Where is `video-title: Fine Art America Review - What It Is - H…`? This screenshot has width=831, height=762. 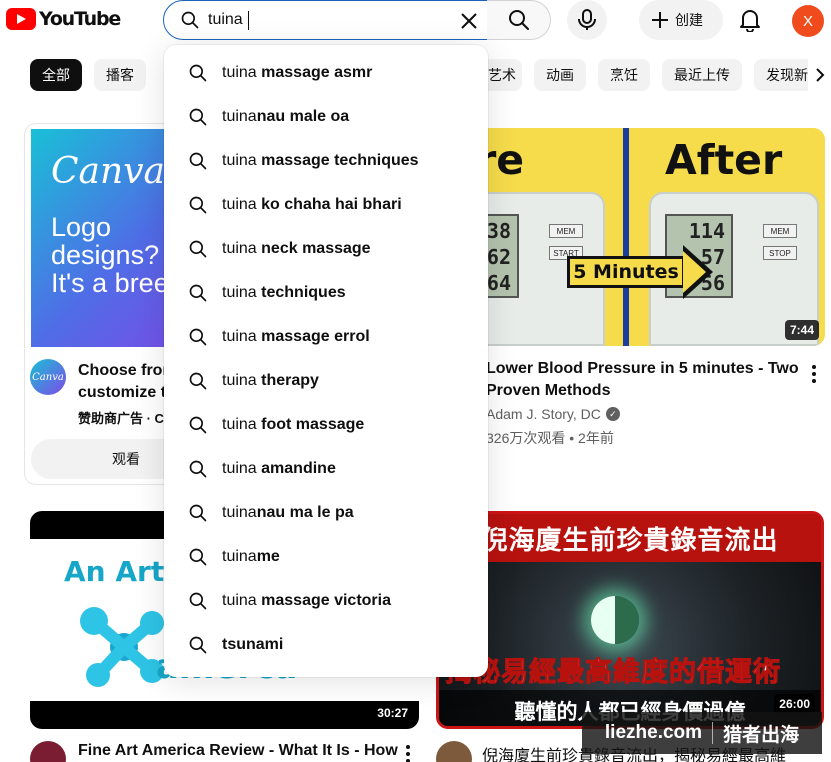 video-title: Fine Art America Review - What It Is - H… is located at coordinates (238, 751).